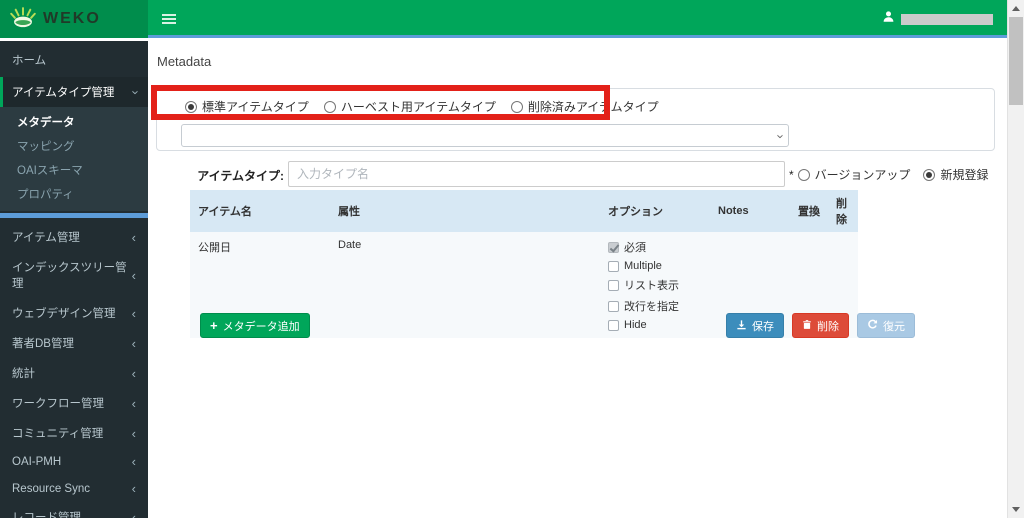 This screenshot has height=518, width=1024. I want to click on user-name-redacted, so click(947, 19).